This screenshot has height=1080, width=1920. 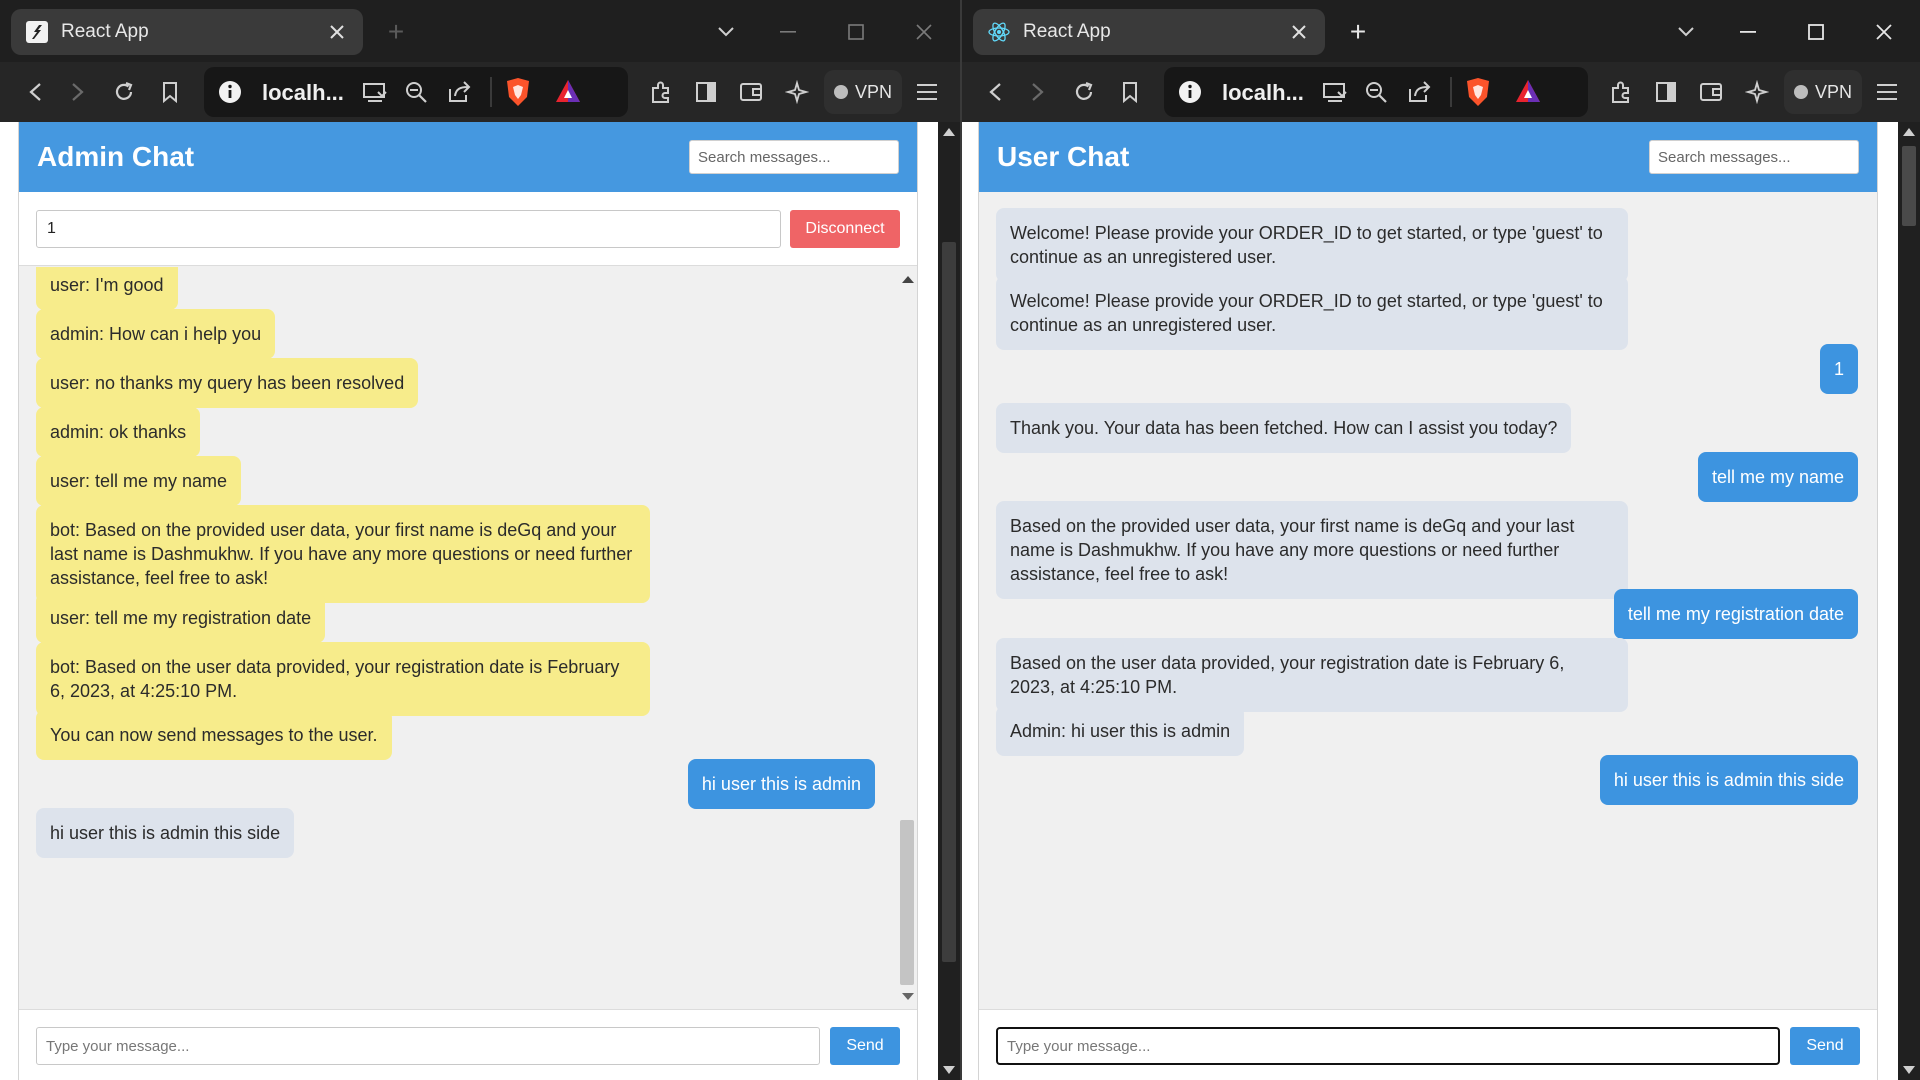 What do you see at coordinates (37, 32) in the screenshot?
I see `app-favicon-icon` at bounding box center [37, 32].